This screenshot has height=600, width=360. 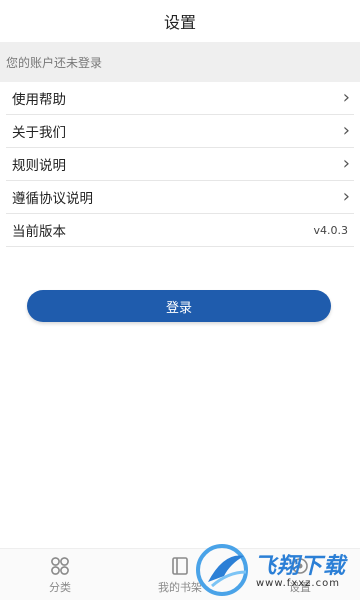 What do you see at coordinates (52, 199) in the screenshot?
I see `menu-item-label: 遵循协议说明` at bounding box center [52, 199].